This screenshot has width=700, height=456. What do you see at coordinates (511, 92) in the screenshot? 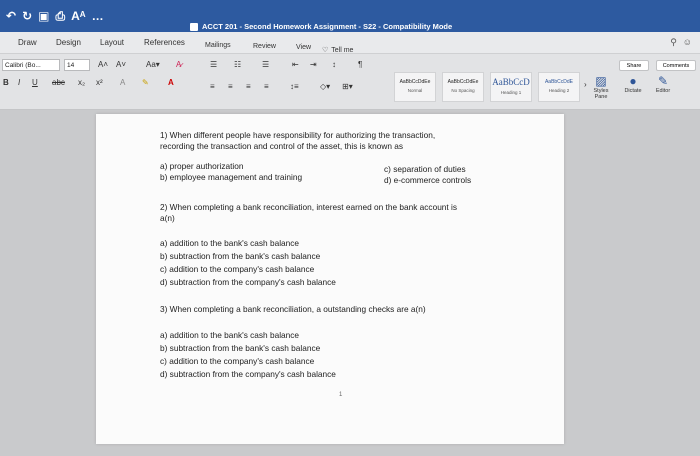
I see `style-name: Heading 1` at bounding box center [511, 92].